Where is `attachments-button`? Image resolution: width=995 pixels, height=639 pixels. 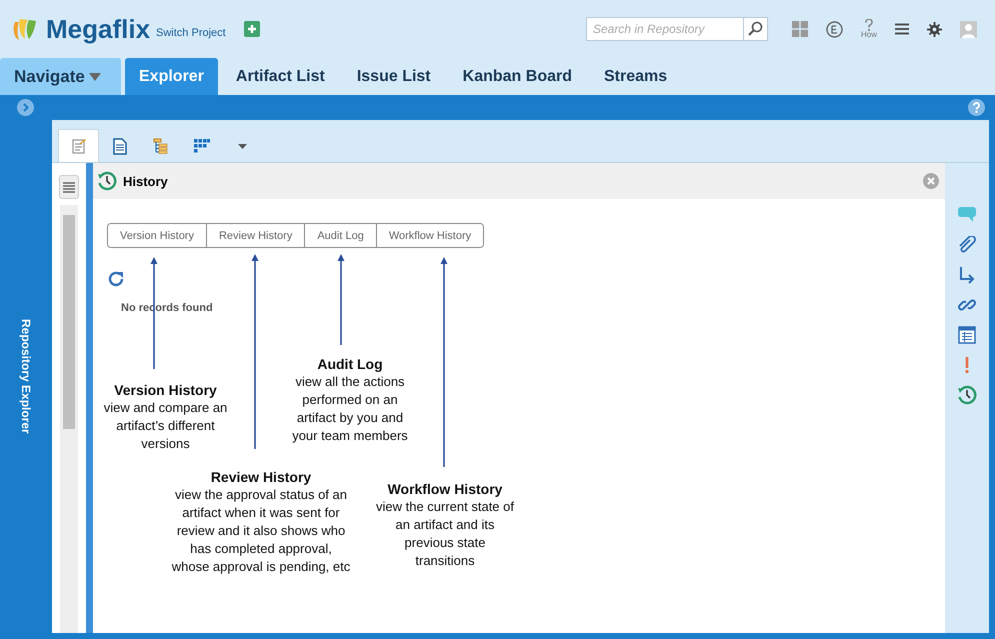 attachments-button is located at coordinates (967, 245).